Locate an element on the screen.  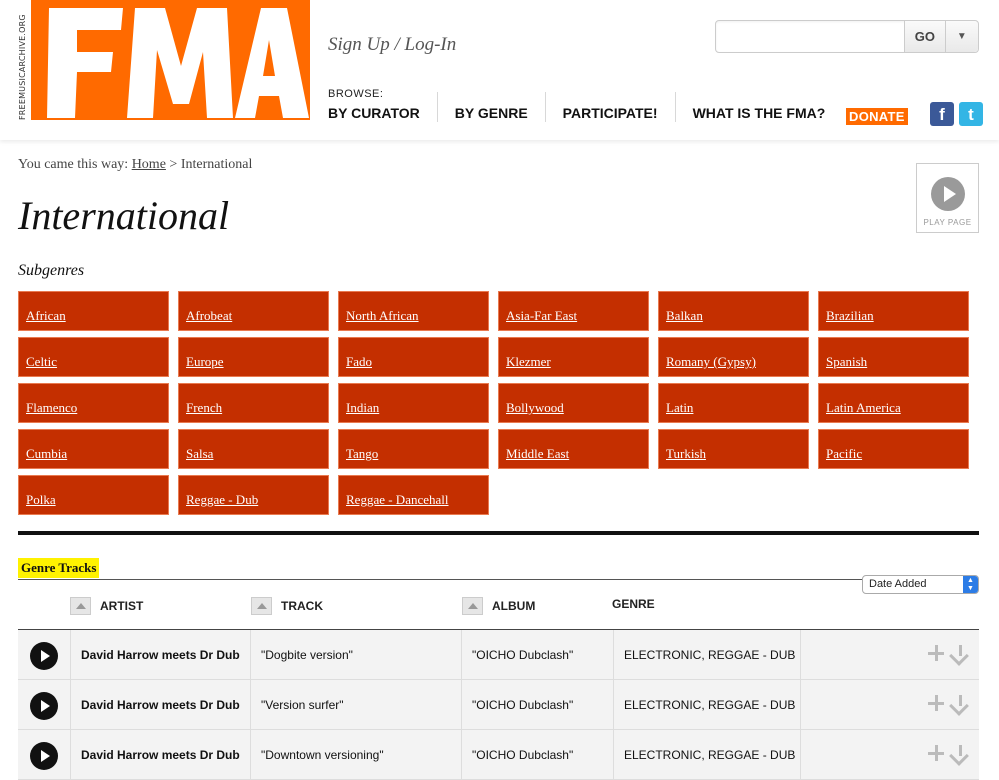
subgenre-tile: North African is located at coordinates (413, 311).